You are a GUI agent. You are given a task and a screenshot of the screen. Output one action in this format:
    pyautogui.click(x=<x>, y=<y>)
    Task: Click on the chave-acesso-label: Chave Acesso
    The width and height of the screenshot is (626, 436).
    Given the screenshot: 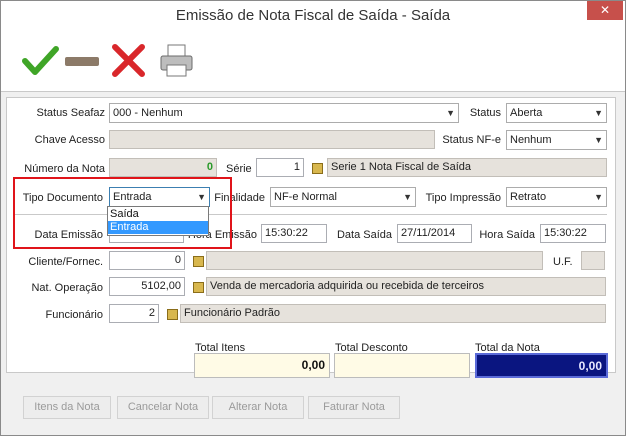 What is the action you would take?
    pyautogui.click(x=69, y=140)
    